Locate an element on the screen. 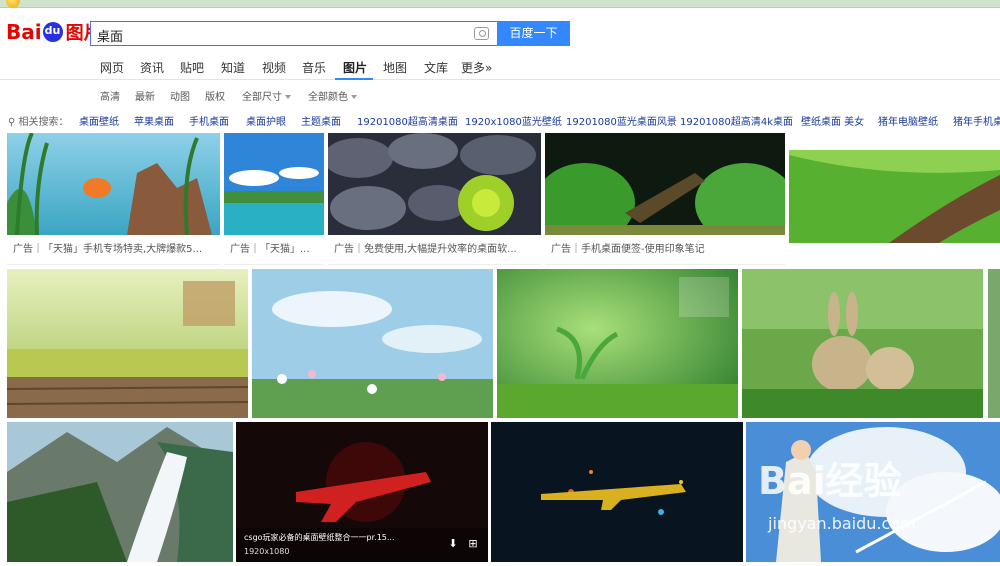 This screenshot has height=566, width=1000. related-label: ⚲ 相关搜索： is located at coordinates (38, 122).